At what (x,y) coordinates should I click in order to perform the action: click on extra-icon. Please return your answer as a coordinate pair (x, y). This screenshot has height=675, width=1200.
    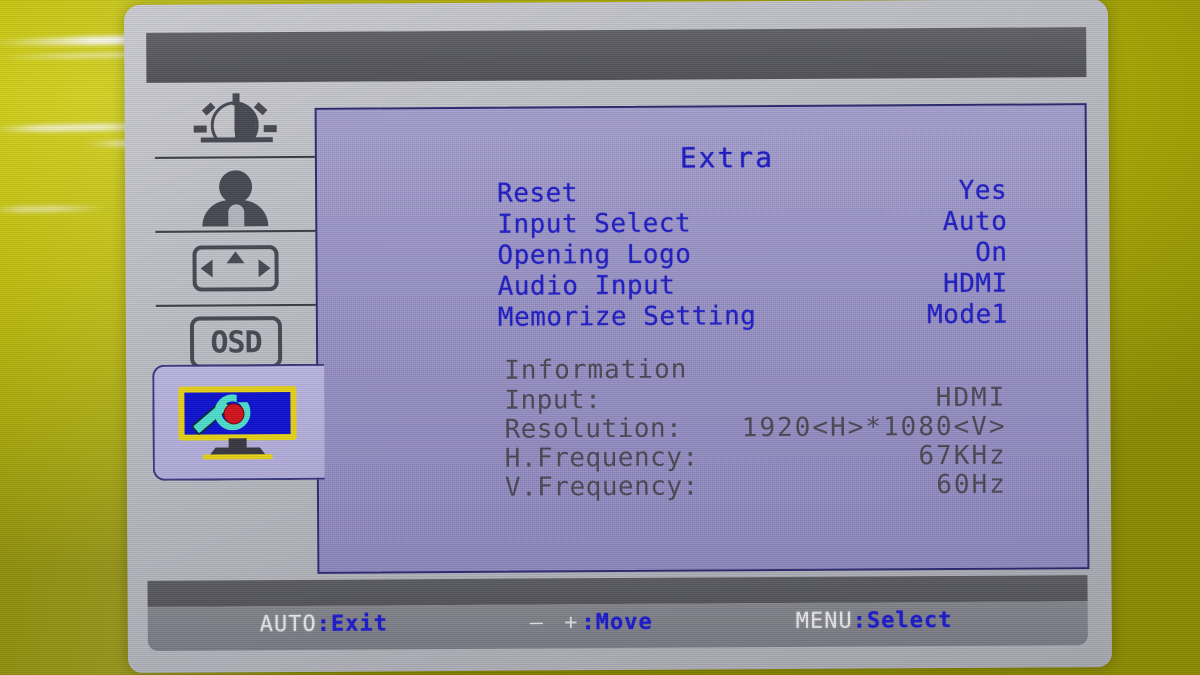
    Looking at the image, I should click on (237, 422).